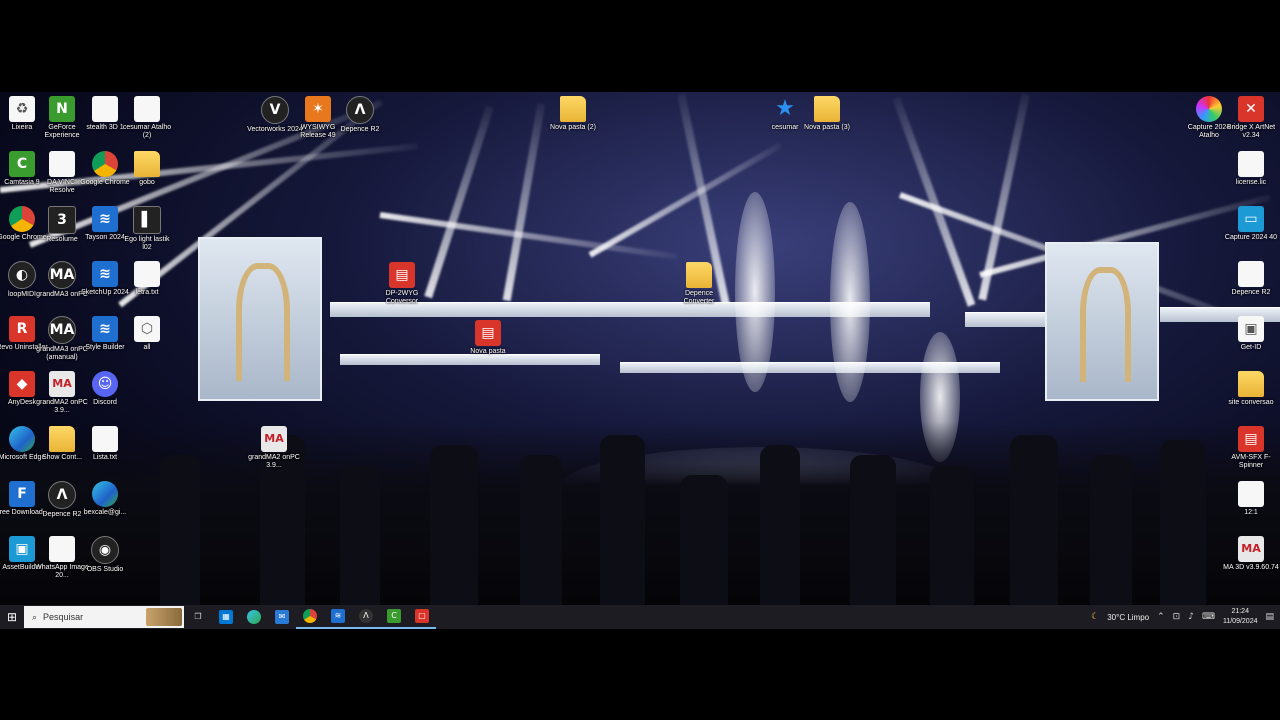 The width and height of the screenshot is (1280, 720). Describe the element at coordinates (1251, 219) in the screenshot. I see `monitor-icon: ▭` at that location.